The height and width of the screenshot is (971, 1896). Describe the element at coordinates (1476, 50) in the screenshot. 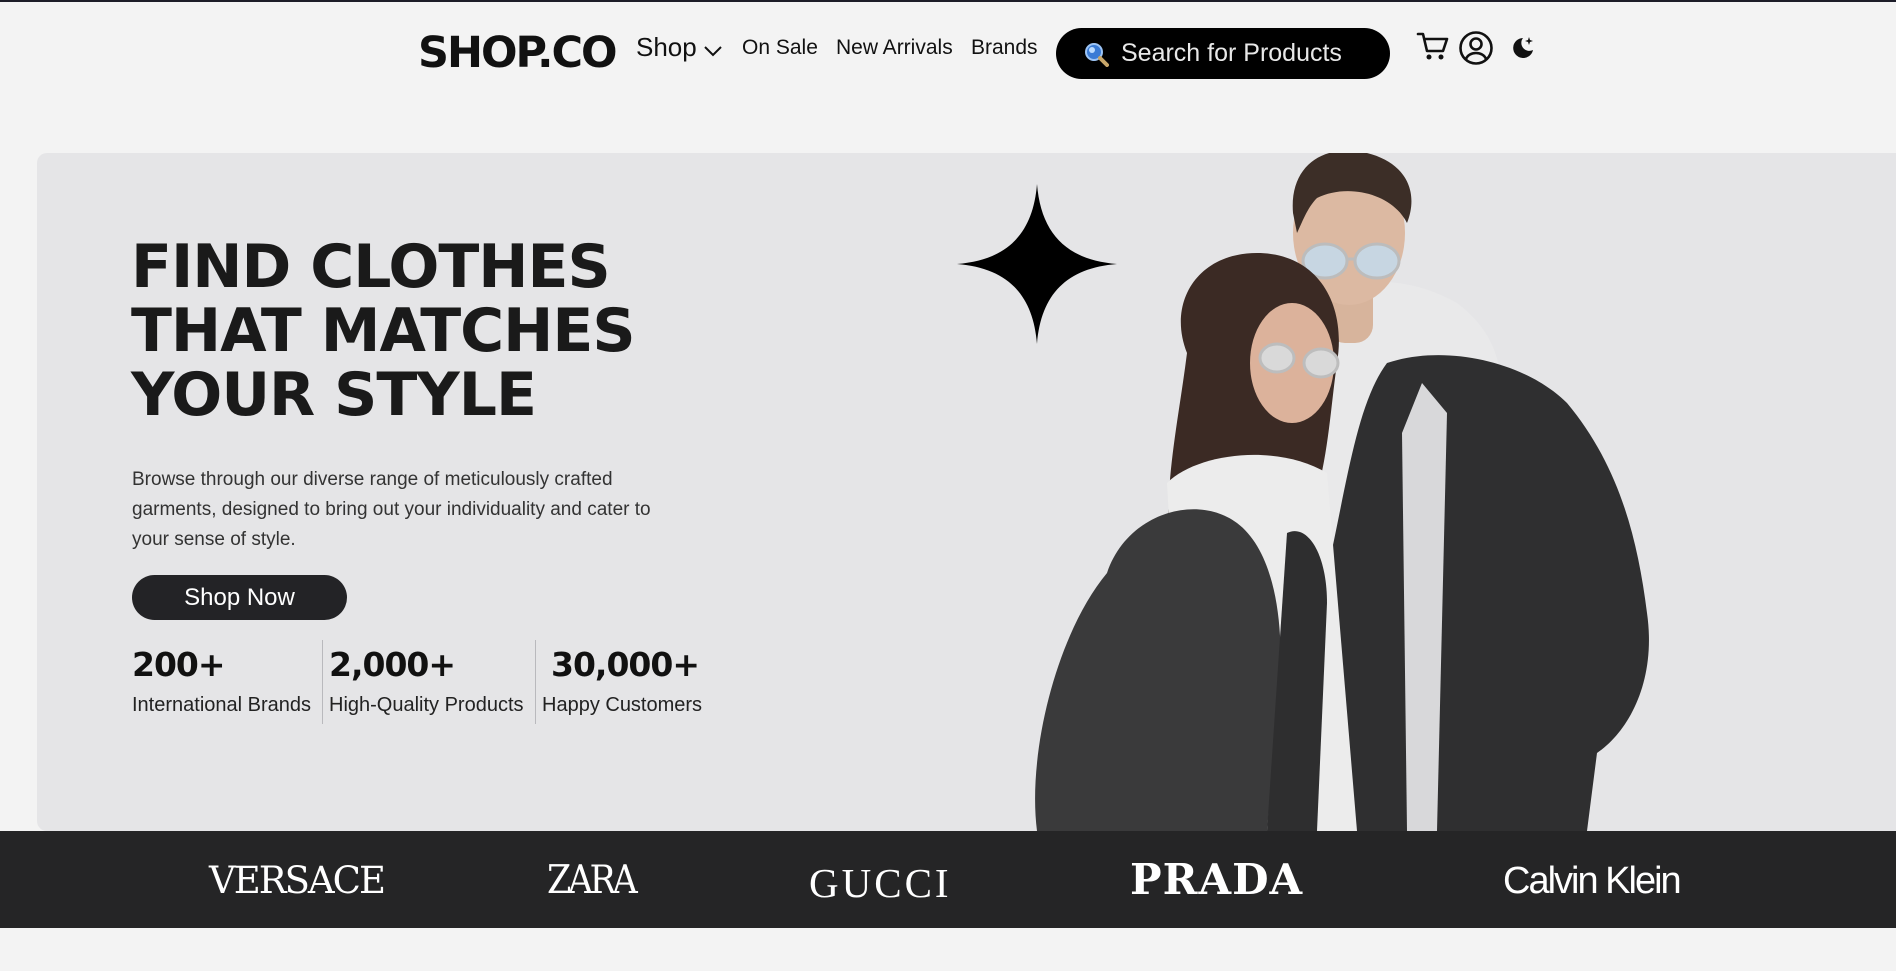

I see `user-icon` at that location.